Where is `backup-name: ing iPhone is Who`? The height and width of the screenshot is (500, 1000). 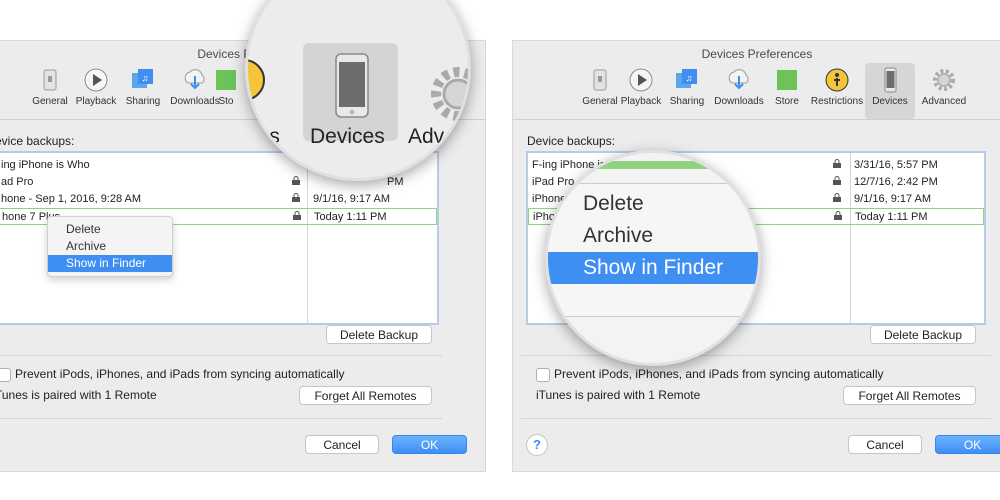 backup-name: ing iPhone is Who is located at coordinates (45, 165).